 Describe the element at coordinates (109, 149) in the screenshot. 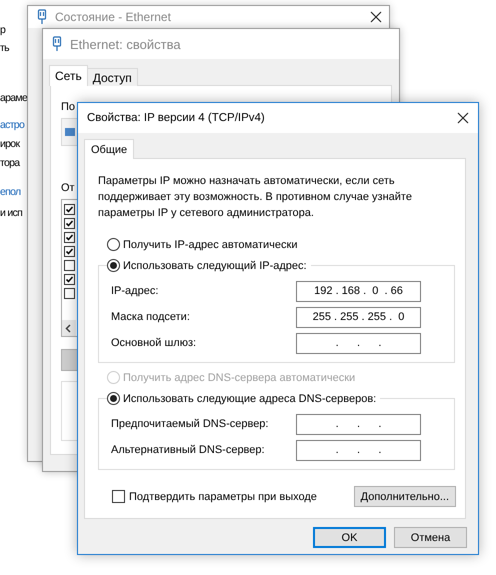

I see `tab: Общие` at that location.